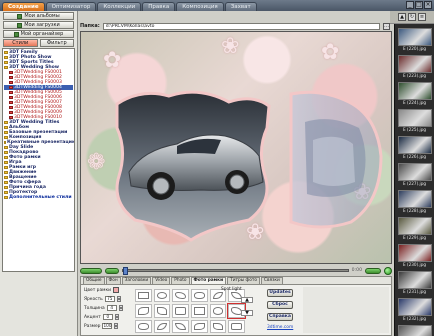 Image resolution: width=434 pixels, height=336 pixels. Describe the element at coordinates (414, 149) in the screenshot. I see `thumbnail-item: E (226).jpg` at that location.